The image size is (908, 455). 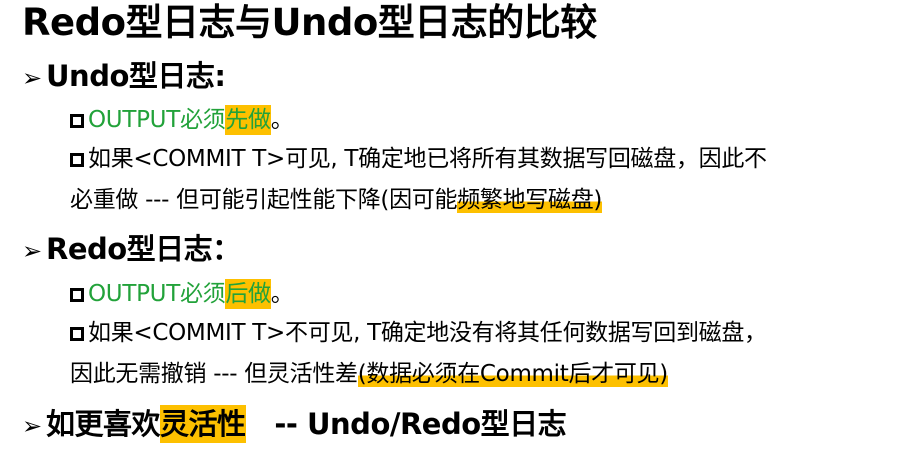 What do you see at coordinates (214, 374) in the screenshot?
I see `redo-item-2-line2: 因此无需撤销 --- 但灵活性差` at bounding box center [214, 374].